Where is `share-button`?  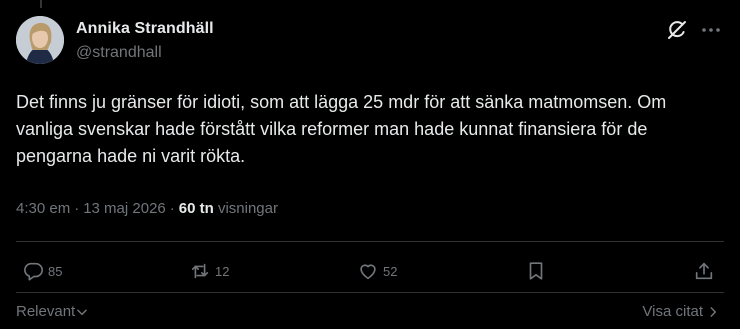 share-button is located at coordinates (706, 271).